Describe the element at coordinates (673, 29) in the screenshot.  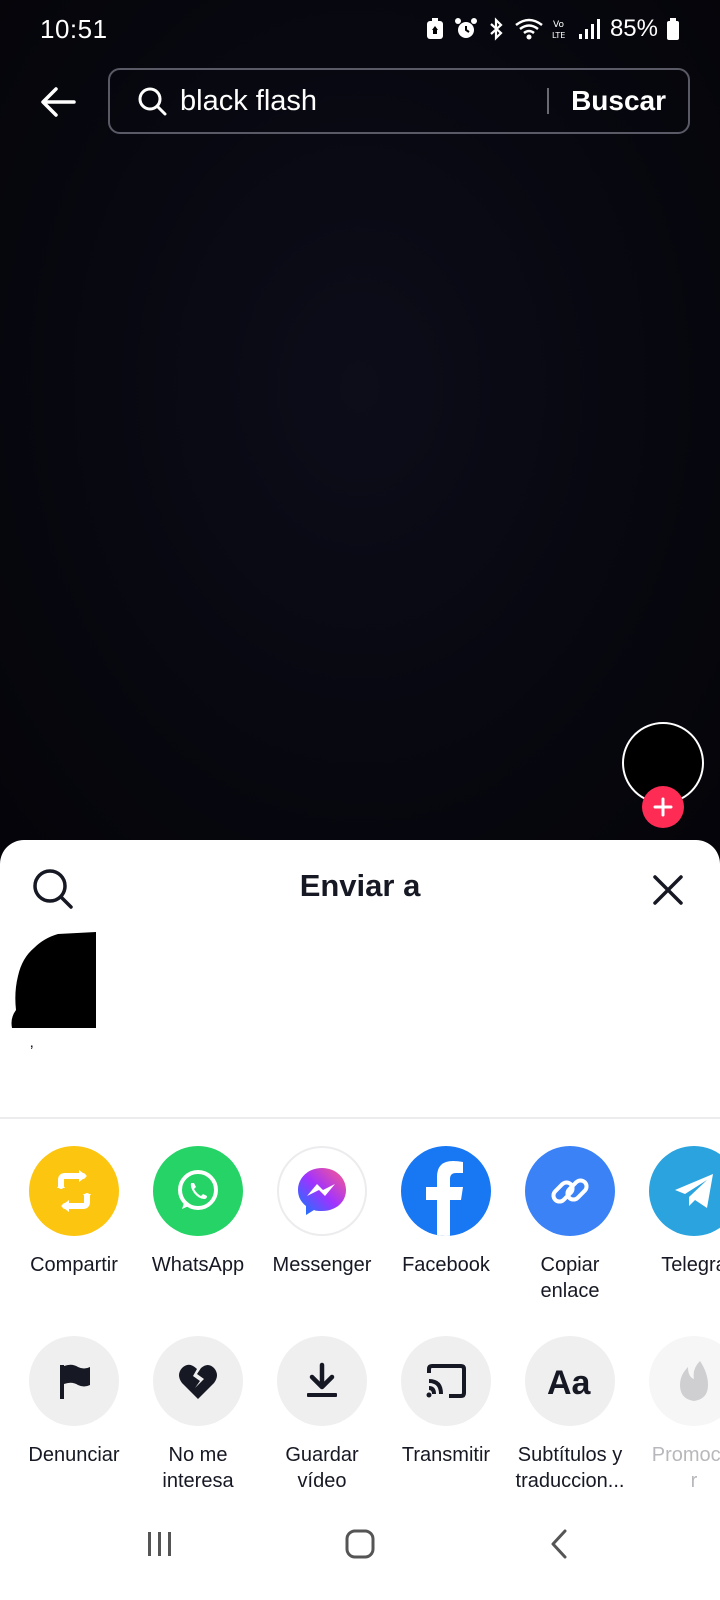
I see `battery-icon` at that location.